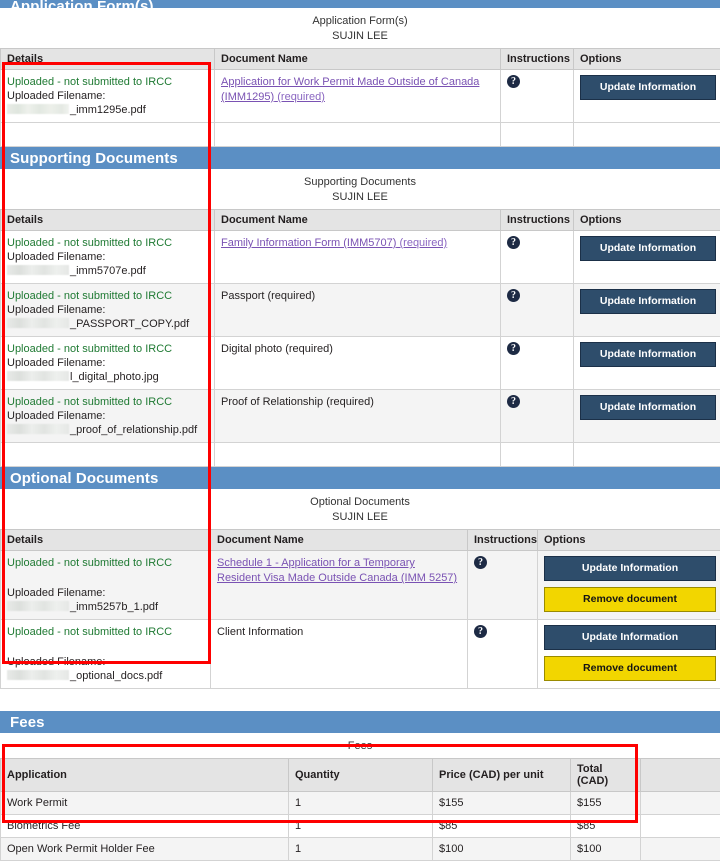 The image size is (720, 861). Describe the element at coordinates (107, 271) in the screenshot. I see `uploaded-filename: _imm5707e.pdf` at that location.